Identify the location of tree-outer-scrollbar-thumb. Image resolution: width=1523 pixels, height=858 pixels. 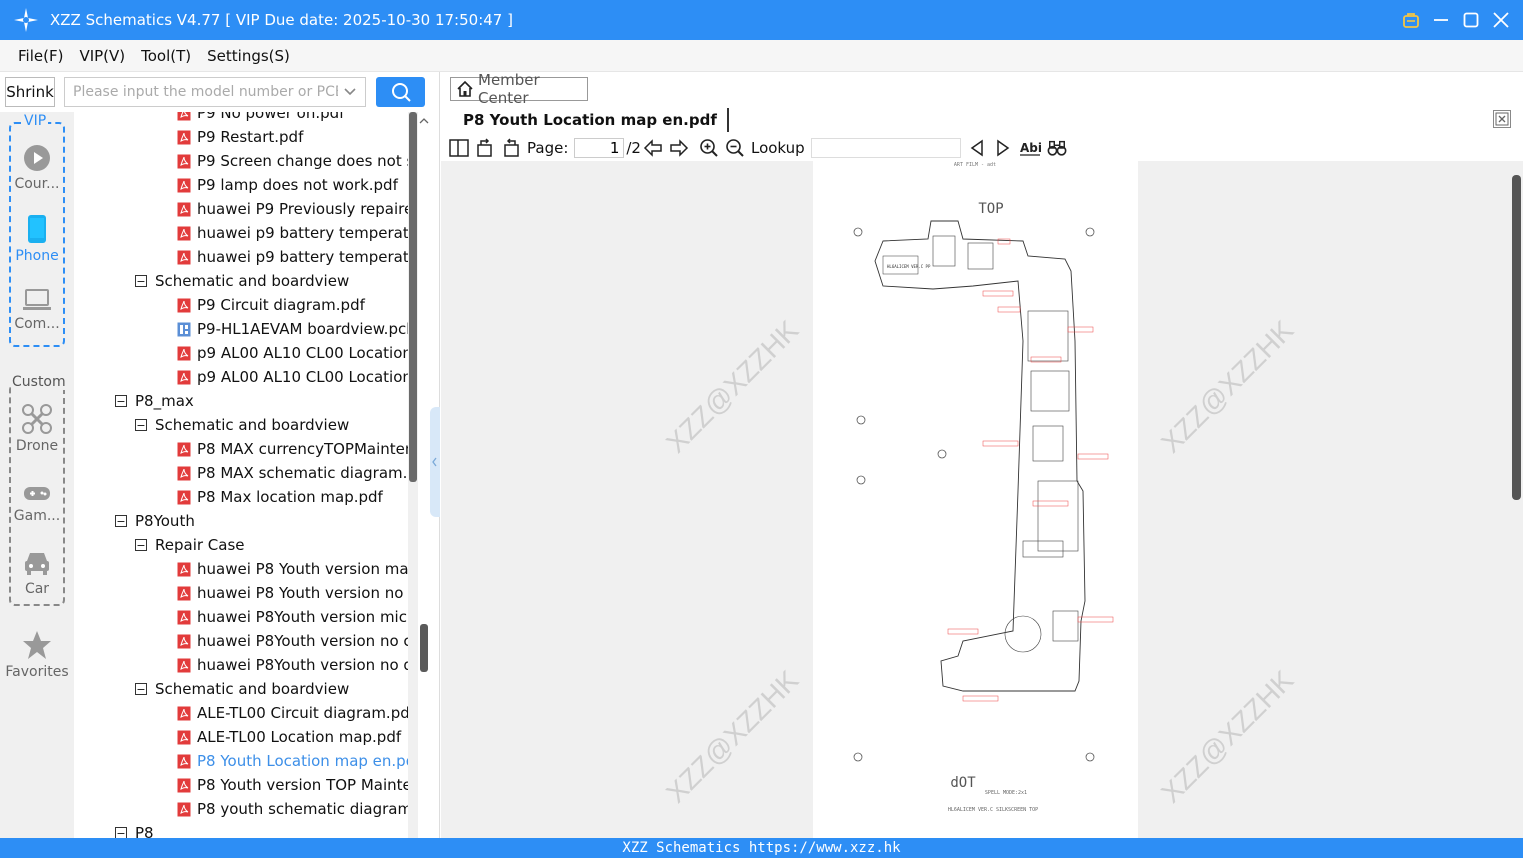
(424, 648).